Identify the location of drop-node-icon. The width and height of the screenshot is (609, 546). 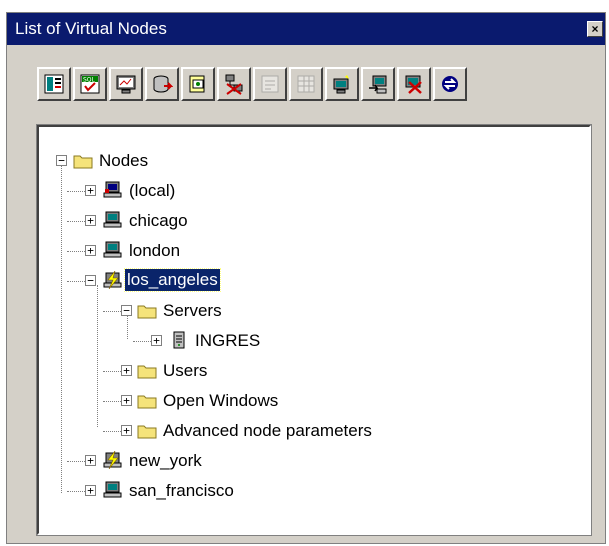
(413, 84).